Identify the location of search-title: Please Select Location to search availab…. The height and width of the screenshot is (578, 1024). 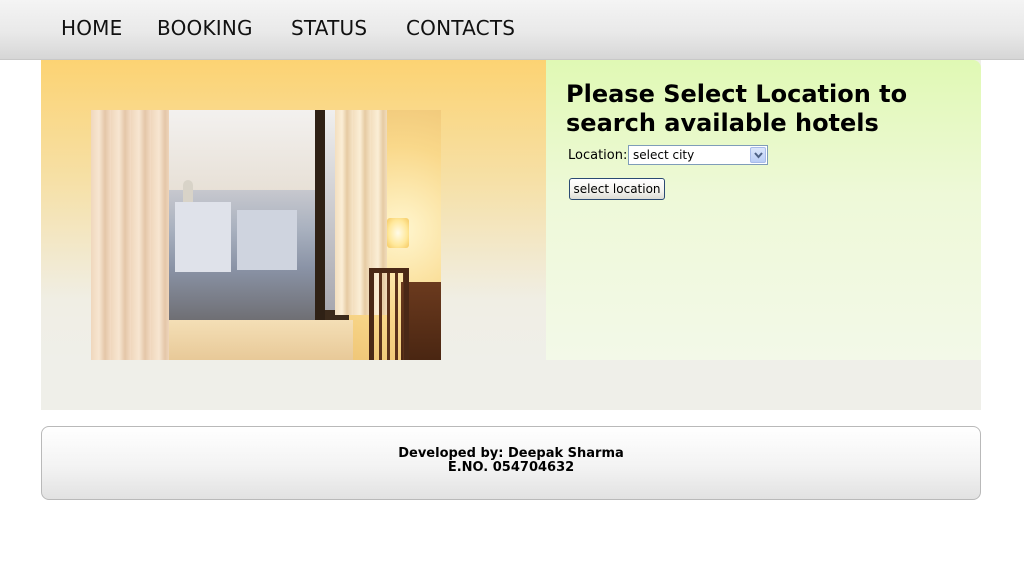
(737, 108).